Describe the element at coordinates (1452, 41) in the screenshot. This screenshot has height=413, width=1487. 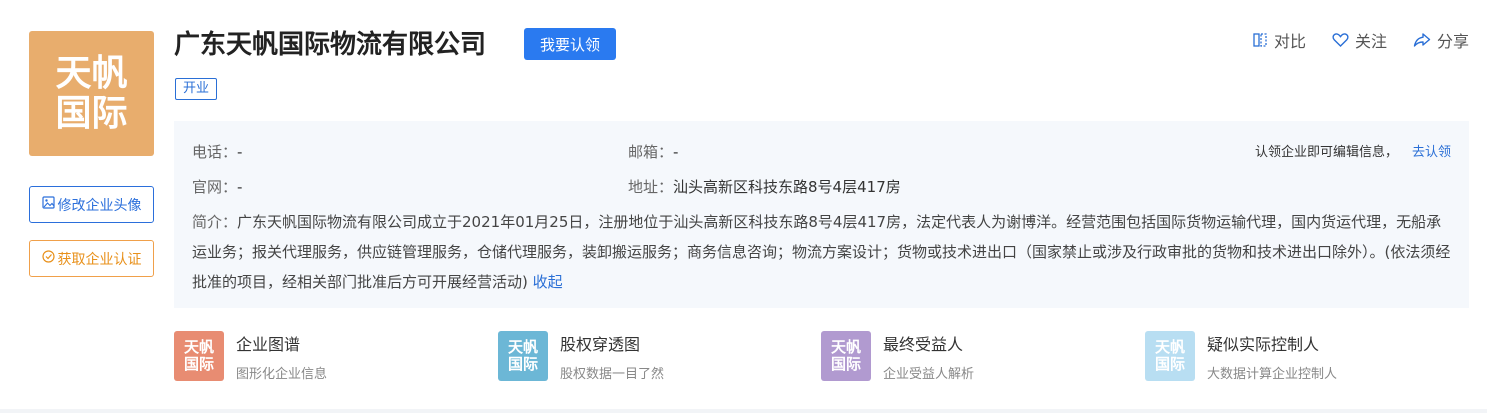
I see `share-label: 分享` at that location.